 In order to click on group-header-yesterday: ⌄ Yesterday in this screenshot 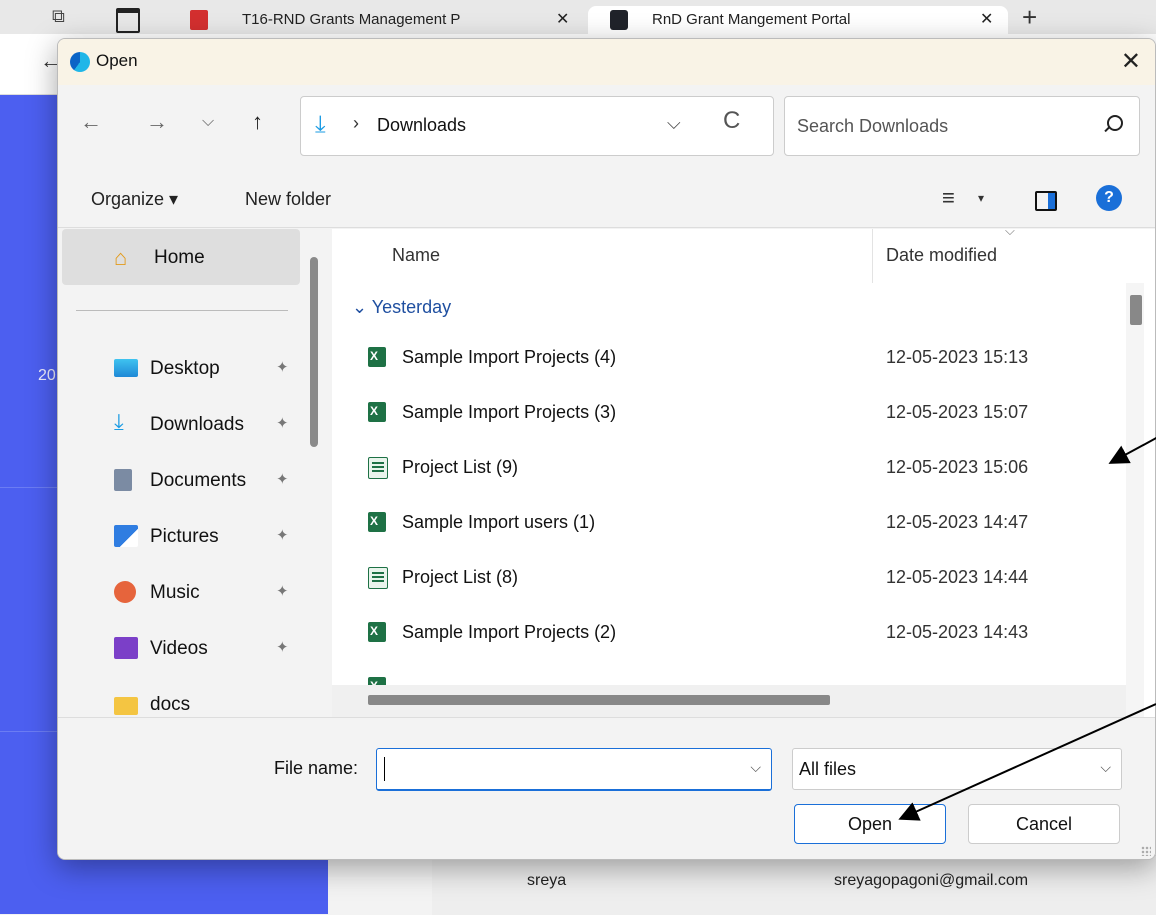, I will do `click(401, 307)`.